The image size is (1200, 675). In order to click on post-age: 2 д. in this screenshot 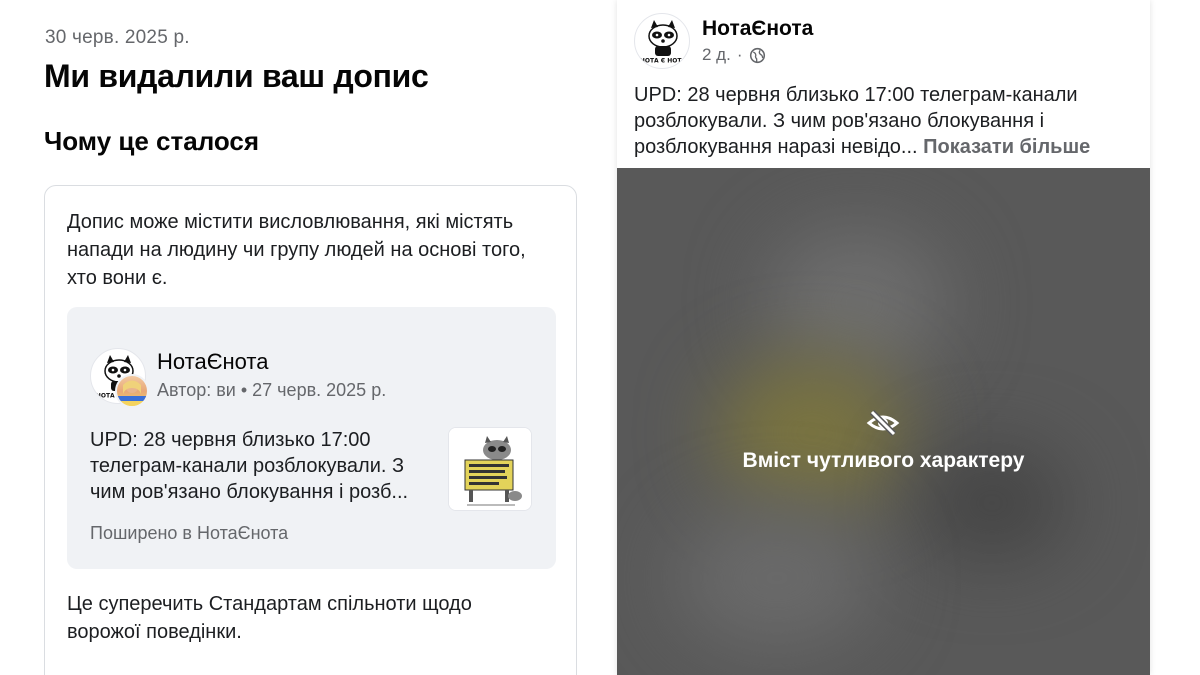, I will do `click(716, 55)`.